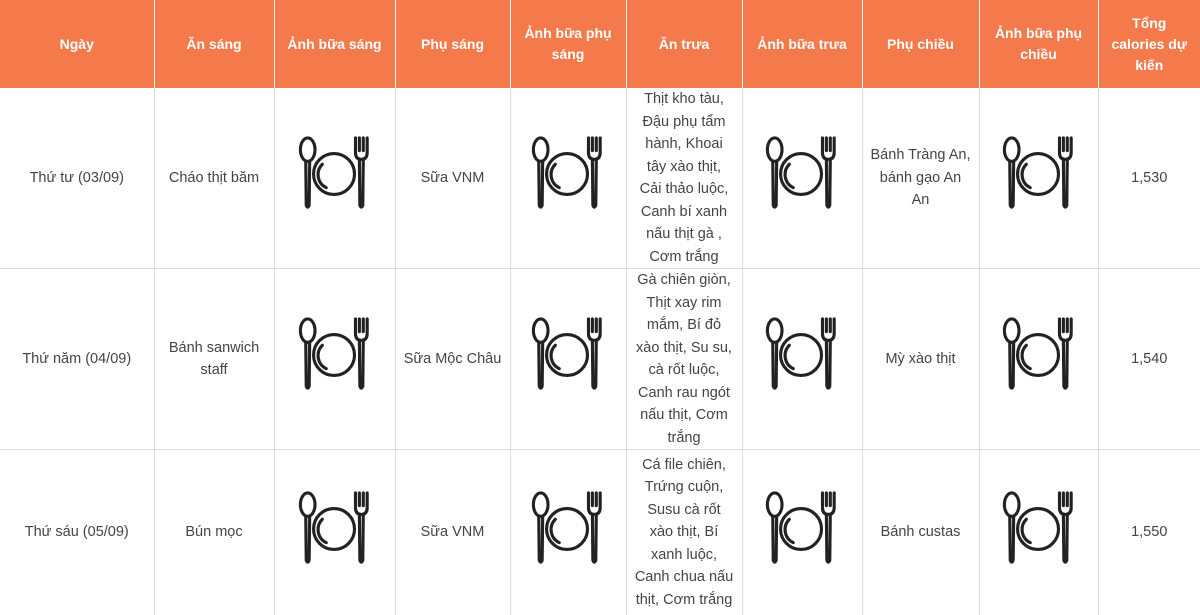 This screenshot has width=1200, height=615. I want to click on header-breakfast: Ăn sáng, so click(214, 44).